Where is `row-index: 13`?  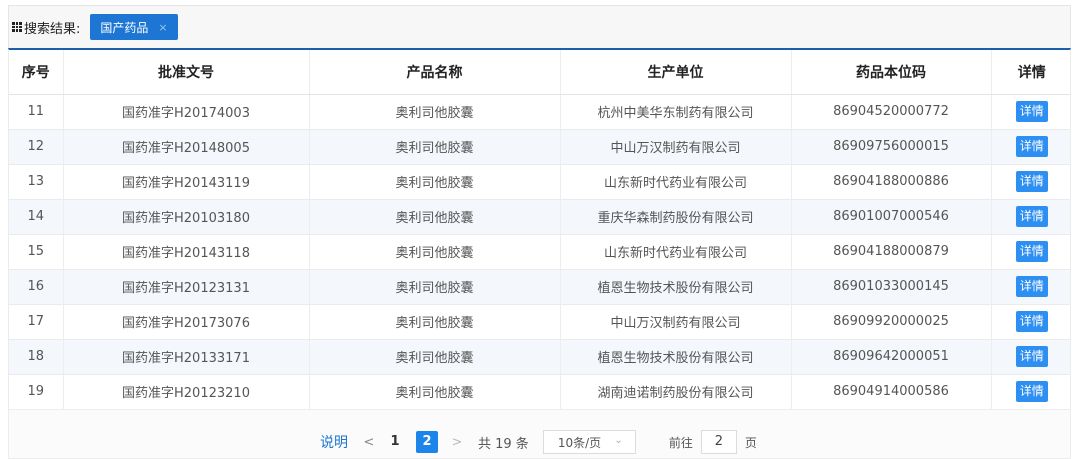 row-index: 13 is located at coordinates (36, 182).